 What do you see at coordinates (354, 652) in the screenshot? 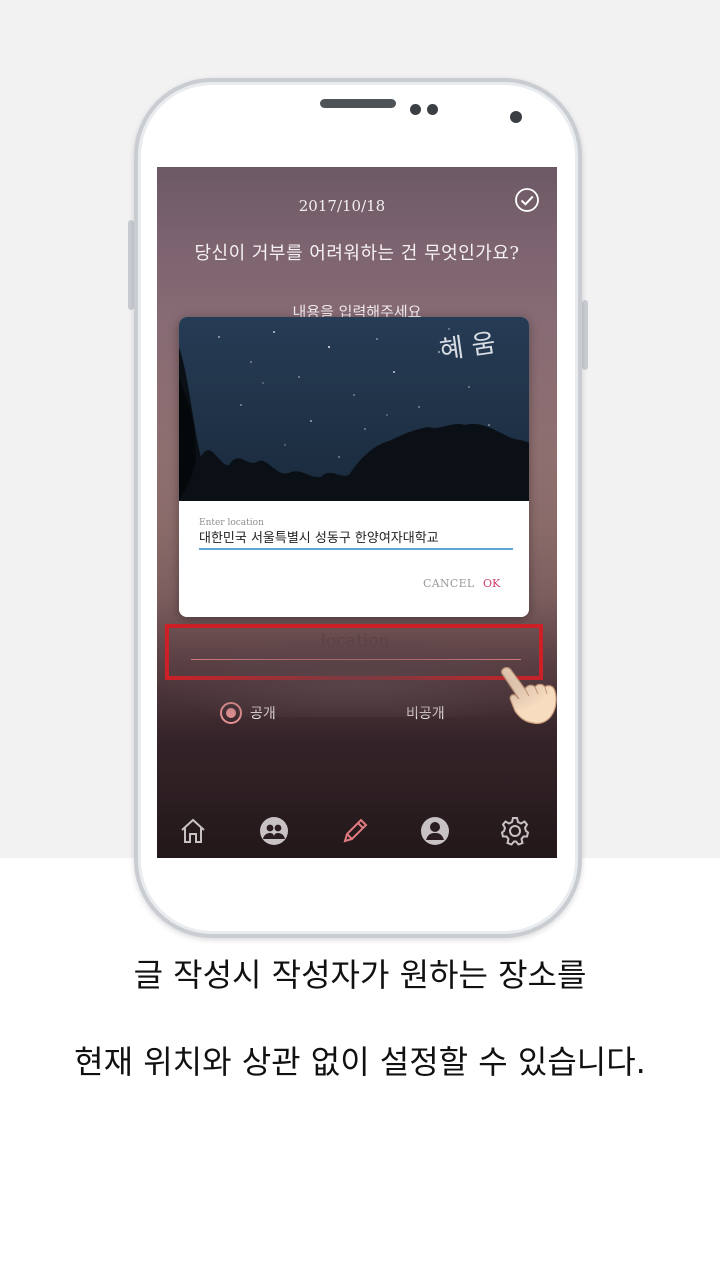
I see `location-field-highlight: location` at bounding box center [354, 652].